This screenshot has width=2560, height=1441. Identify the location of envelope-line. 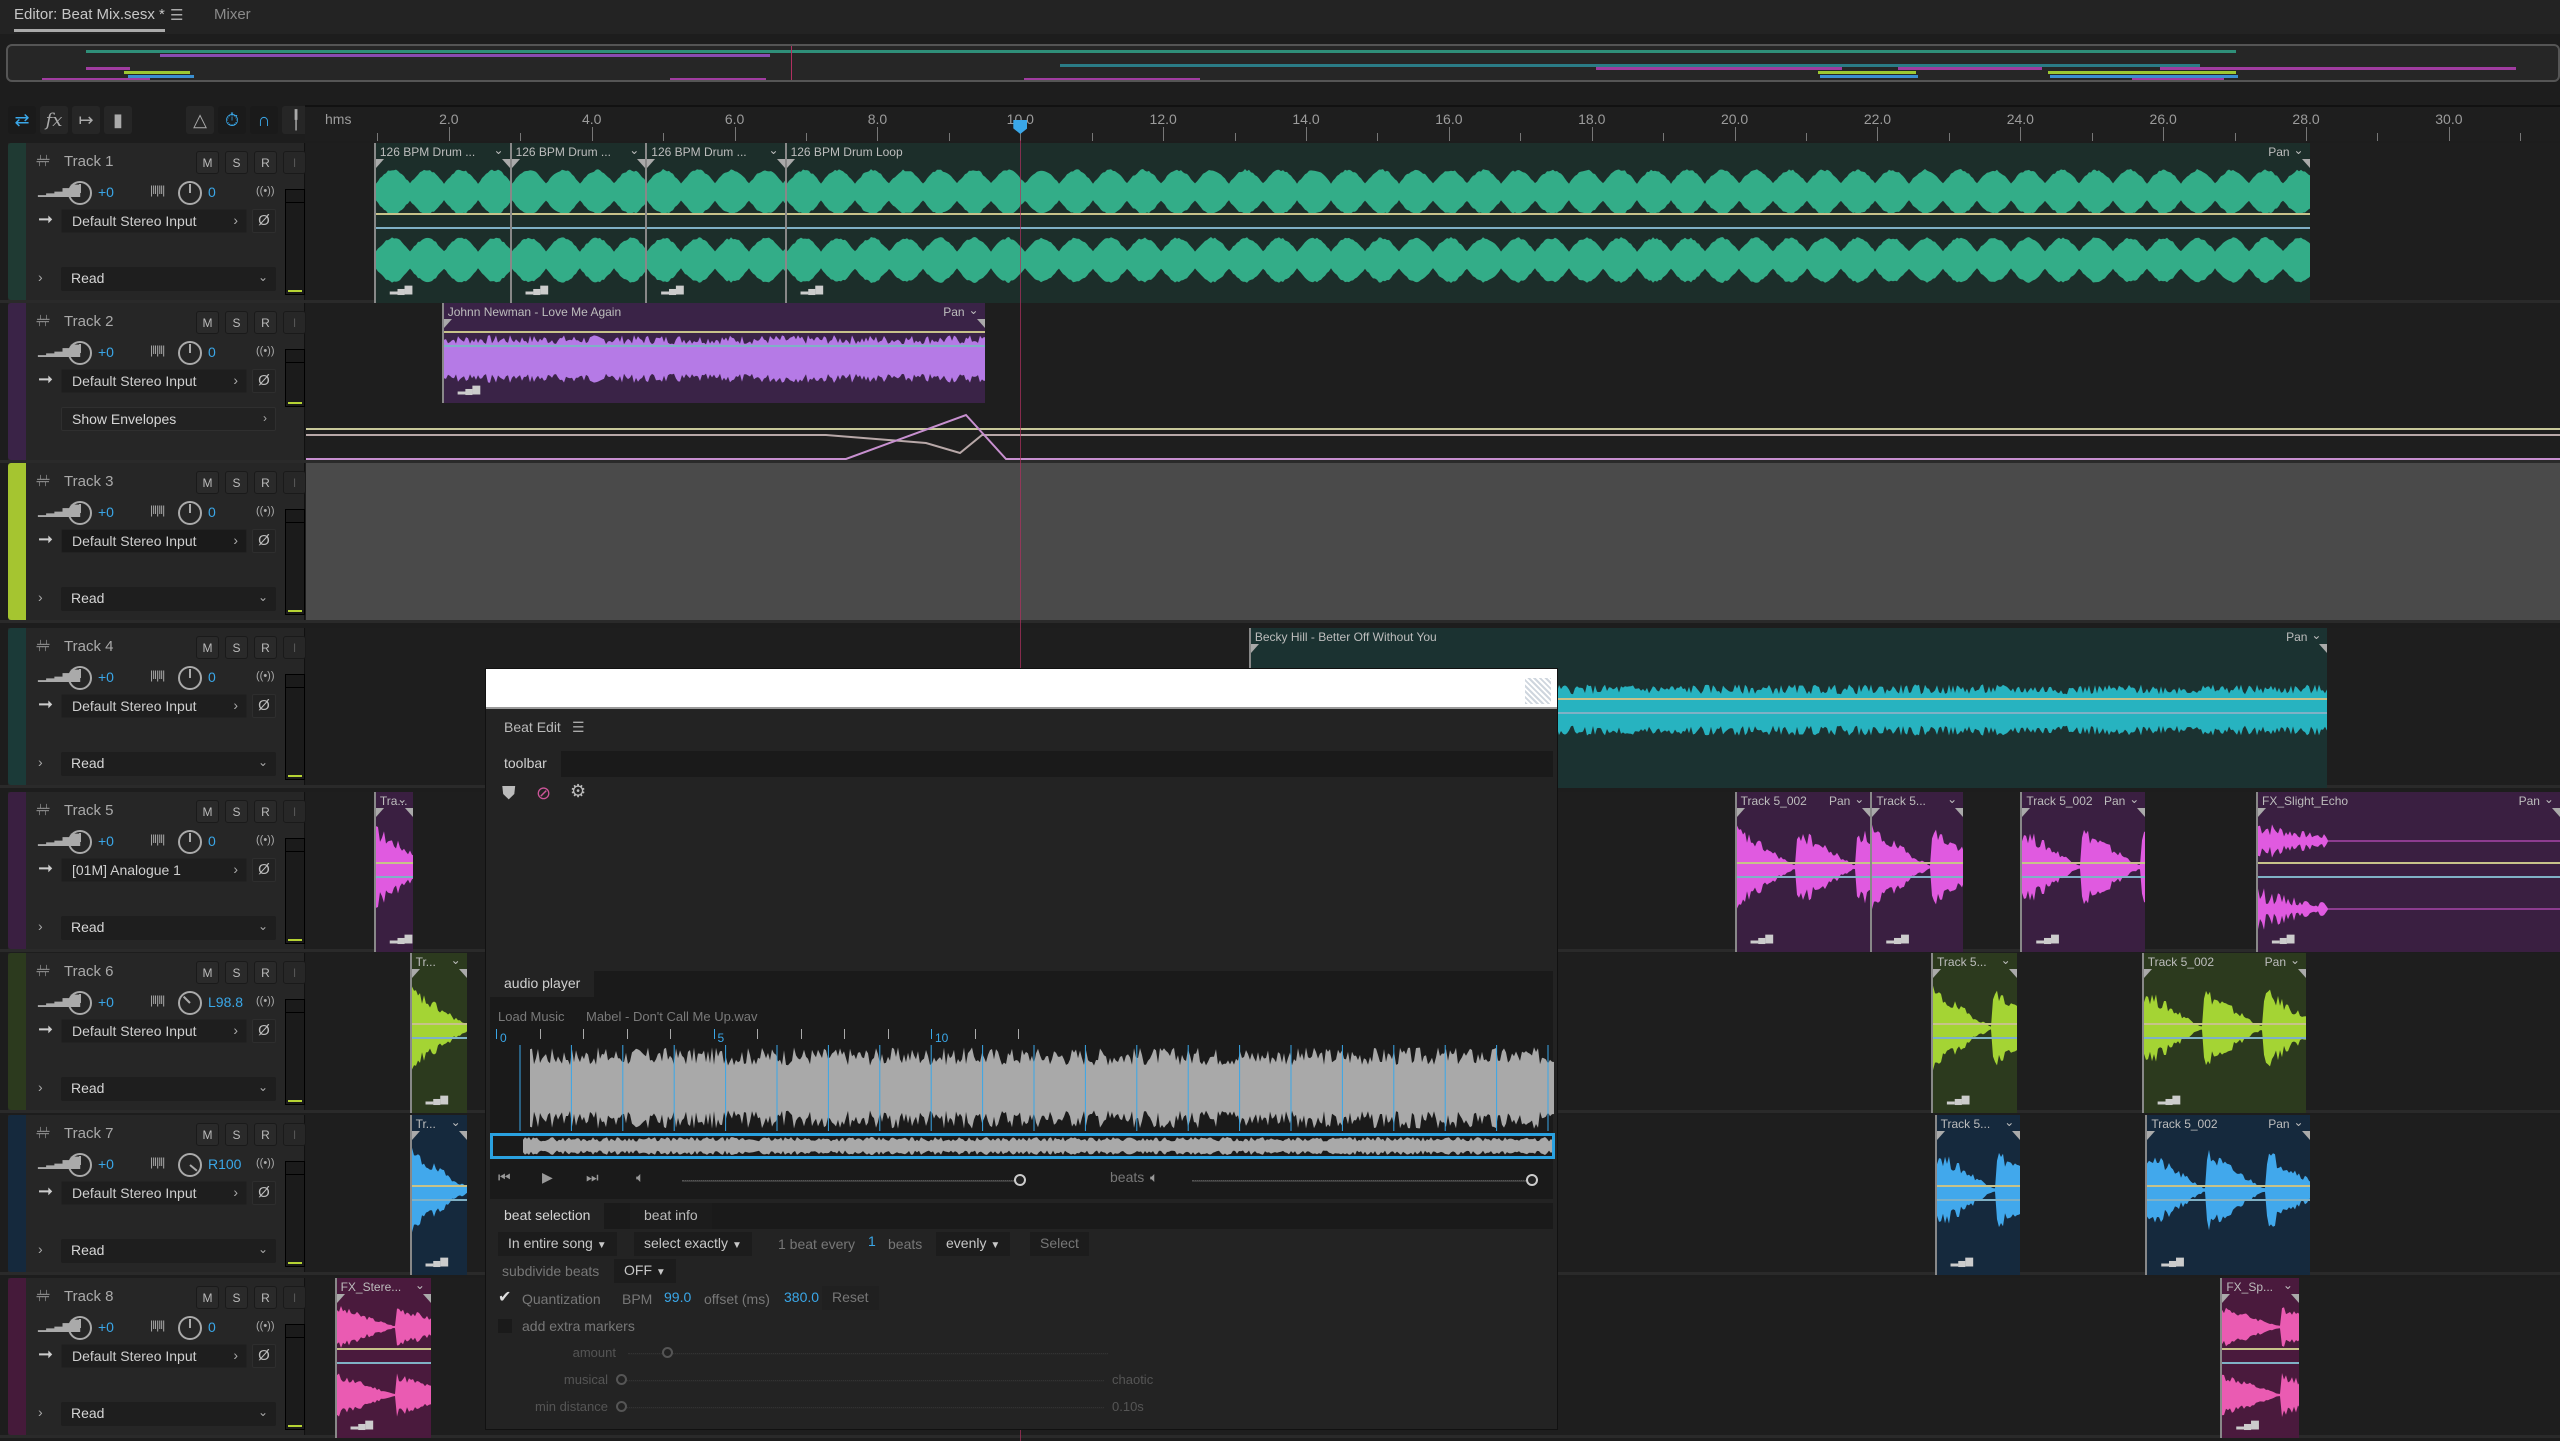
(1433, 436).